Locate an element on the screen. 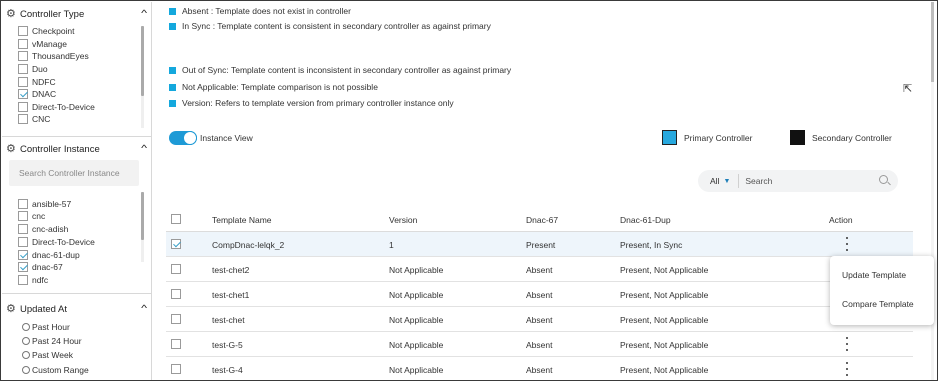 The image size is (938, 381). controller-instance-option: ansible-57 is located at coordinates (44, 204).